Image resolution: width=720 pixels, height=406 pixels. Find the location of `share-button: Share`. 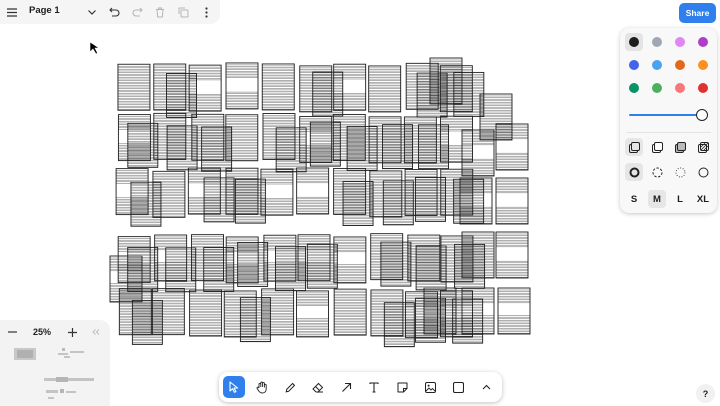

share-button: Share is located at coordinates (697, 13).